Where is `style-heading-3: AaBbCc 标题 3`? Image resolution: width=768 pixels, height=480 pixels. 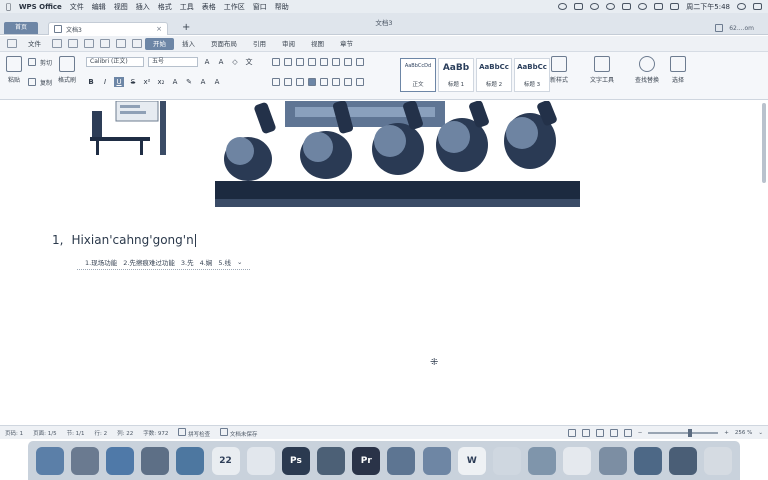 style-heading-3: AaBbCc 标题 3 is located at coordinates (532, 75).